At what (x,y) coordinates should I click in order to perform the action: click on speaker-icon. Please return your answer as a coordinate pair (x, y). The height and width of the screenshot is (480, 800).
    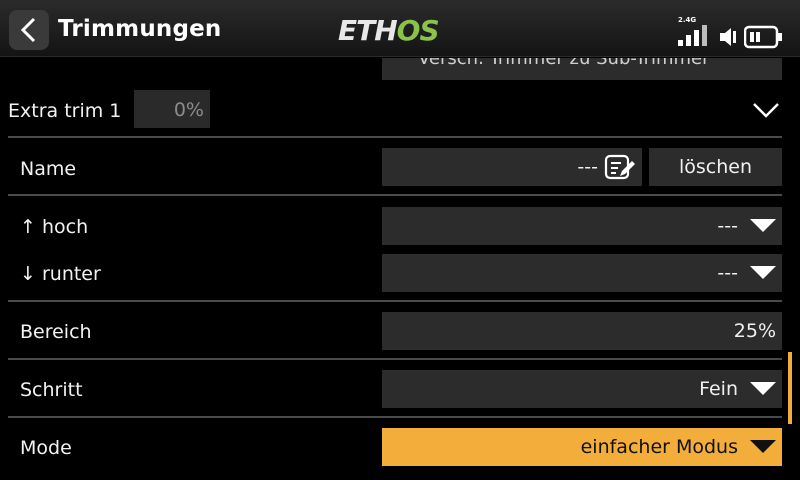
    Looking at the image, I should click on (728, 37).